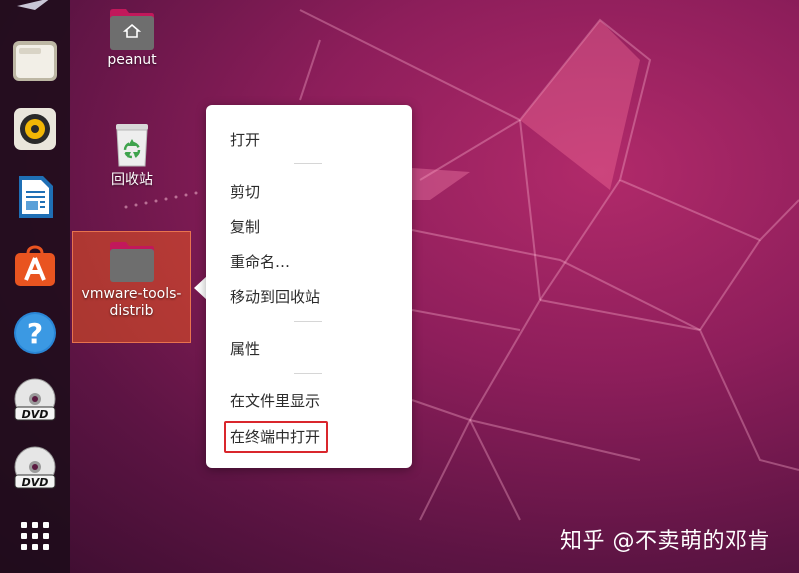 This screenshot has height=573, width=799. I want to click on desktop-icon-label: 回收站, so click(132, 180).